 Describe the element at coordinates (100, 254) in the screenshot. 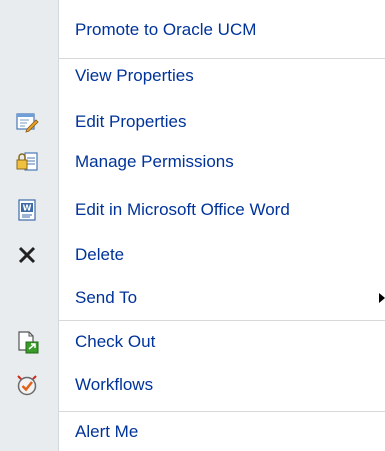

I see `menu-item-label: Delete` at that location.